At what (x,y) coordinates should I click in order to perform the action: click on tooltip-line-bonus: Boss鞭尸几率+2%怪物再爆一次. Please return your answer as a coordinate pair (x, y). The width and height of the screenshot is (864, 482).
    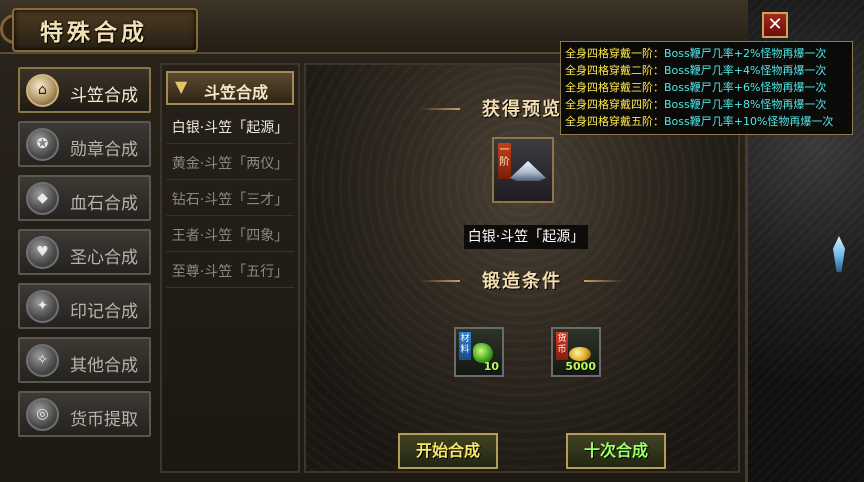
    Looking at the image, I should click on (745, 53).